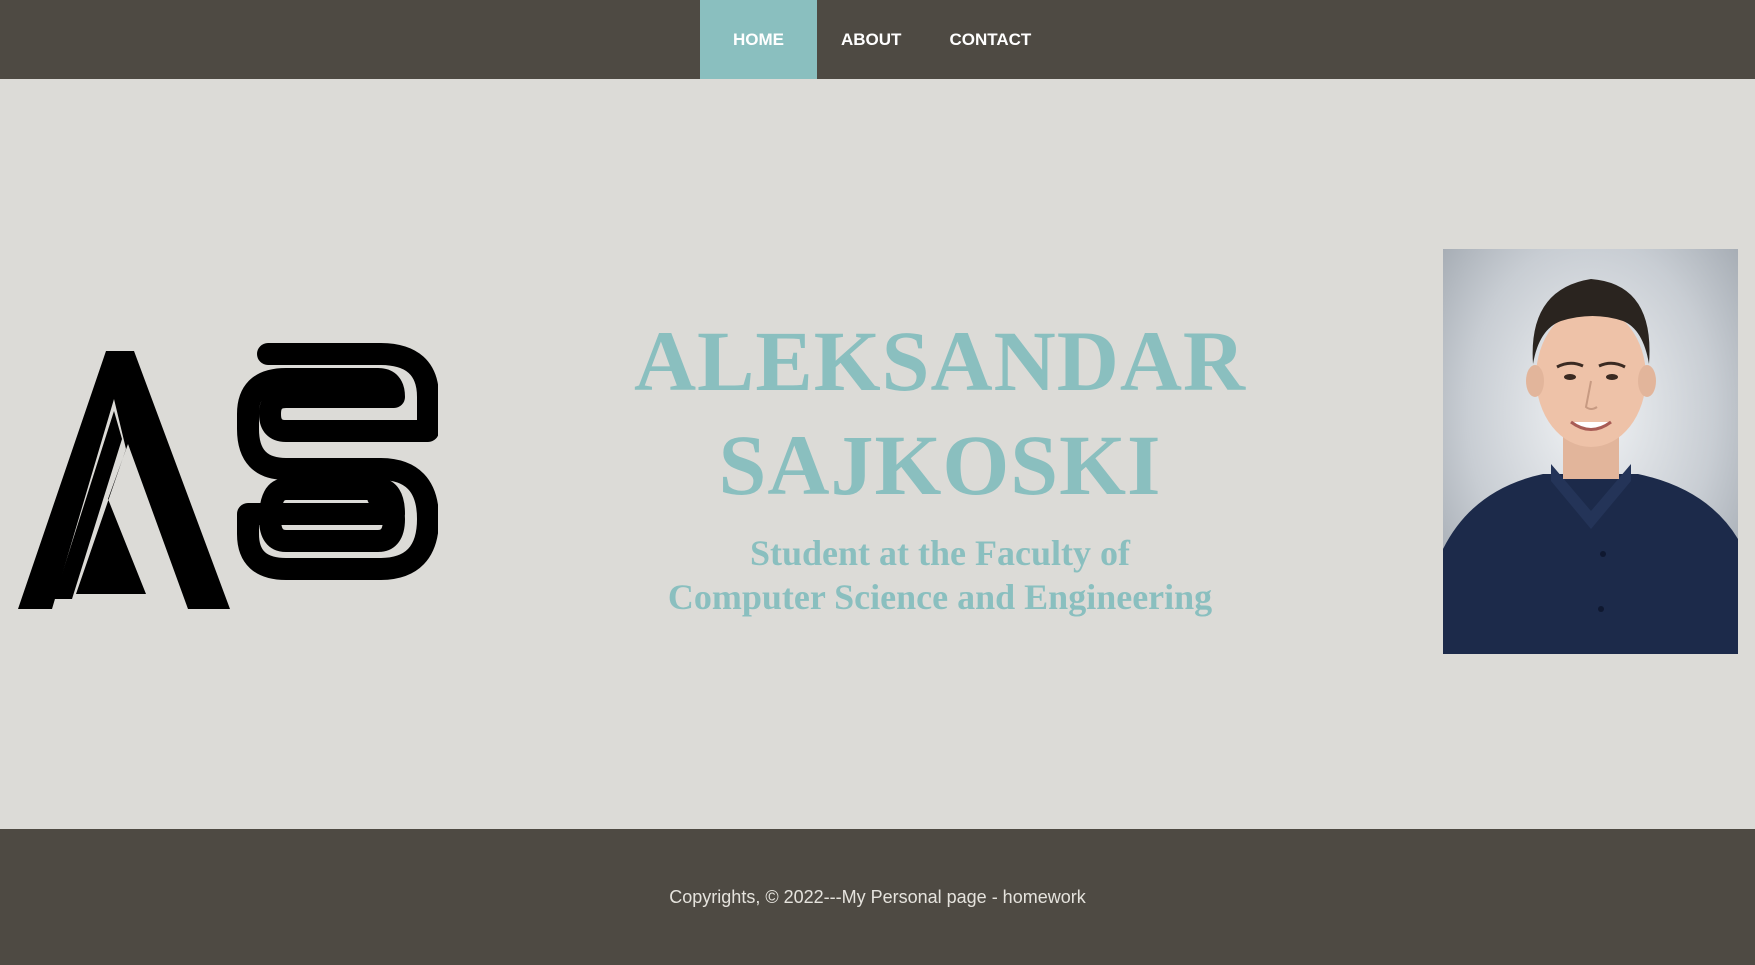  Describe the element at coordinates (990, 39) in the screenshot. I see `nav-item-contact: CONTACT` at that location.